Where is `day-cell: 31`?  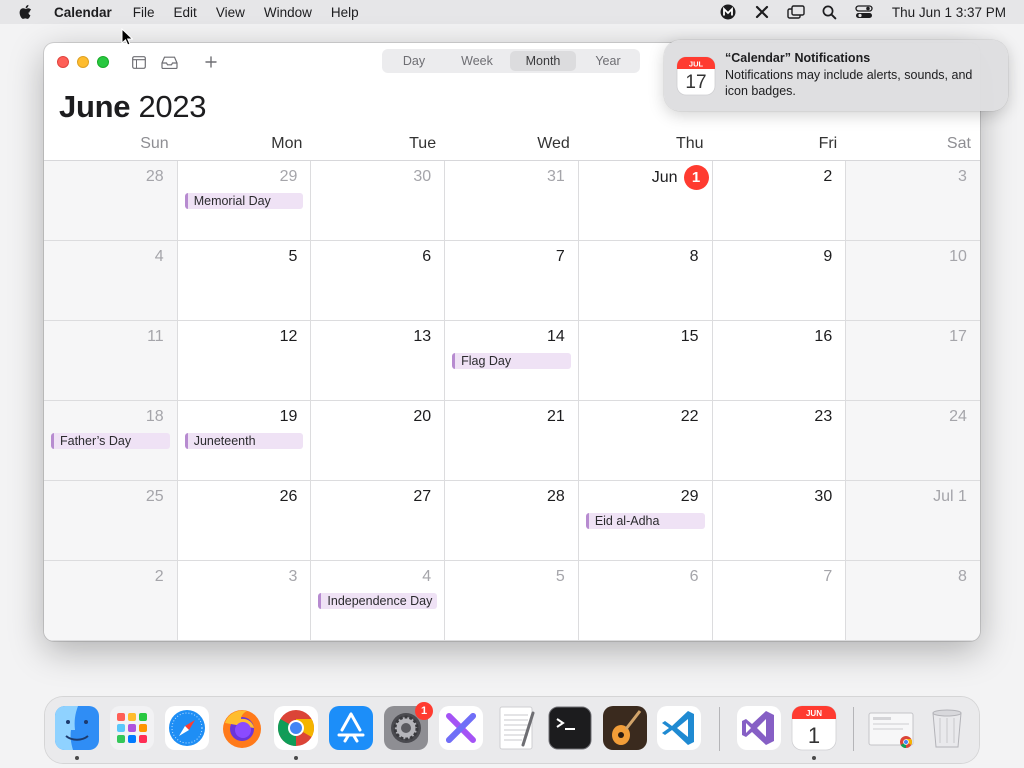 day-cell: 31 is located at coordinates (512, 201).